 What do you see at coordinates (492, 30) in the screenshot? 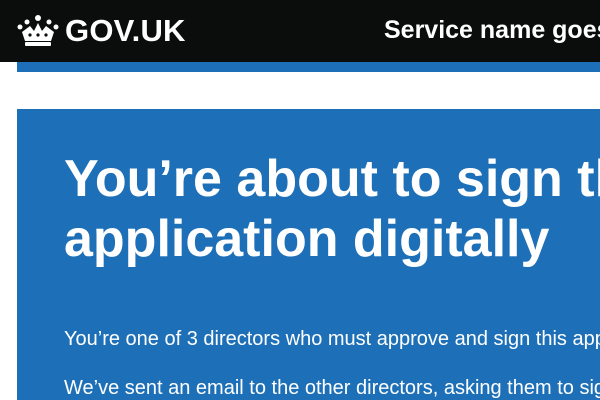
I see `service-name-link: Service name goes here` at bounding box center [492, 30].